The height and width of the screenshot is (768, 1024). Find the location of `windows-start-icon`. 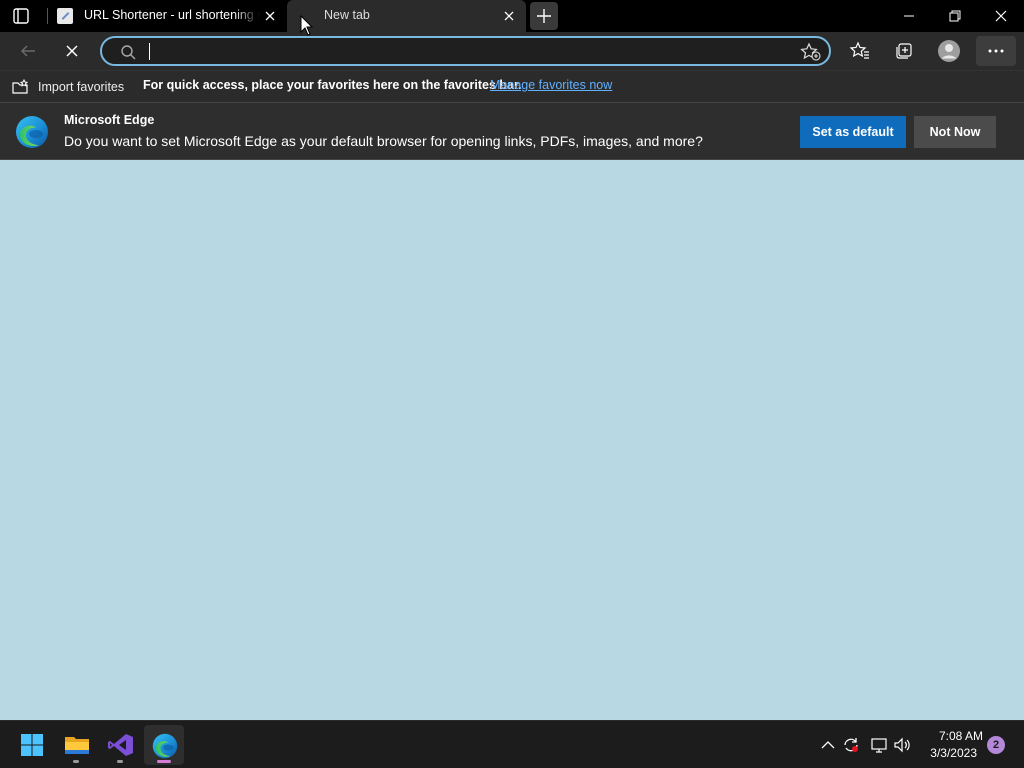

windows-start-icon is located at coordinates (32, 745).